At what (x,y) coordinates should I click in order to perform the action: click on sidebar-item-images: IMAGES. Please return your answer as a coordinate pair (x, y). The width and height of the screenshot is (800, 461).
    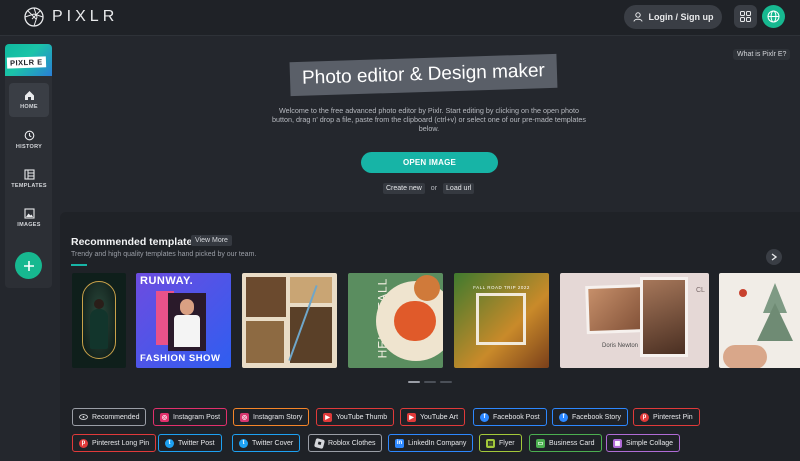
    Looking at the image, I should click on (29, 218).